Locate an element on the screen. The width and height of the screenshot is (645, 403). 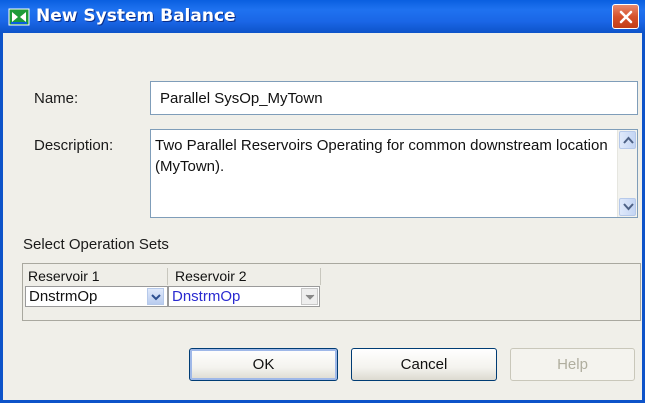
reservoir-1-dropdown-button is located at coordinates (155, 296).